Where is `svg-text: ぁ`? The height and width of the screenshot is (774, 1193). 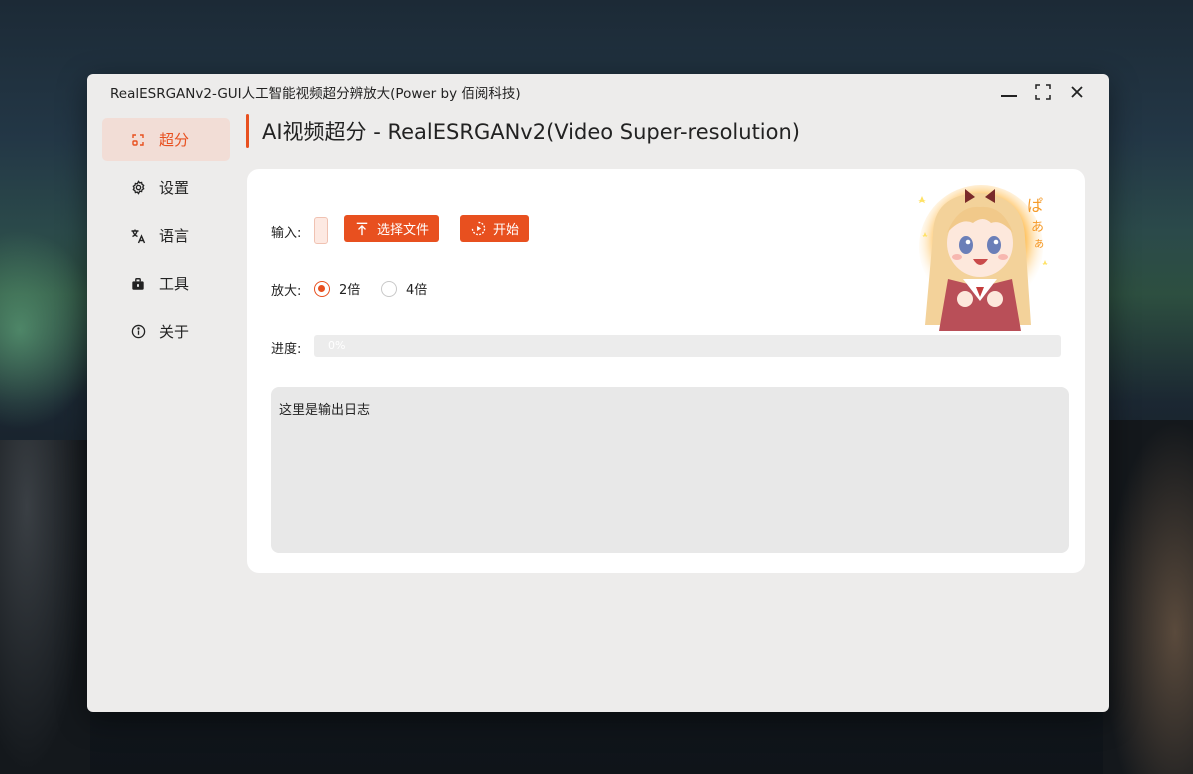
svg-text: ぁ is located at coordinates (1039, 243).